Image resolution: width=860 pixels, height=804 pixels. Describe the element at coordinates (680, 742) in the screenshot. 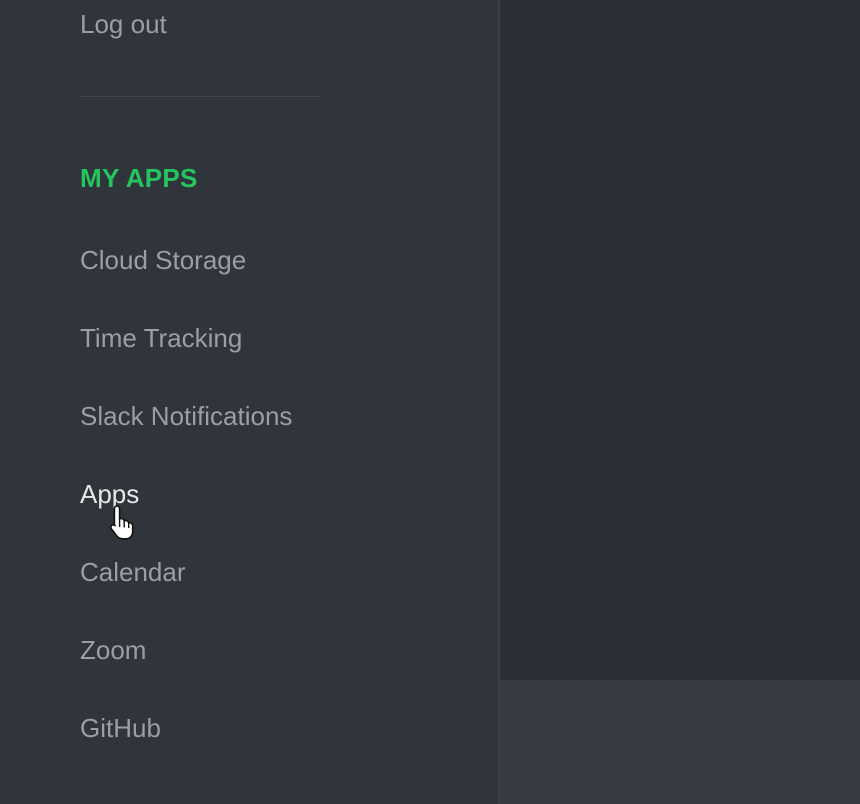

I see `footer-panel` at that location.